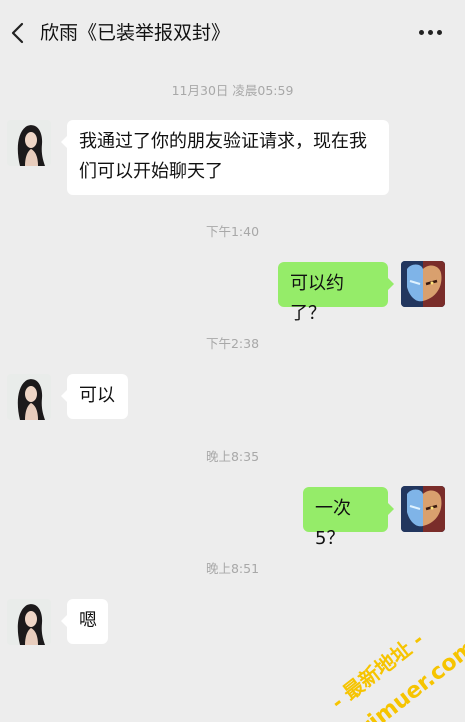  Describe the element at coordinates (232, 343) in the screenshot. I see `timestamp: 下午2:38` at that location.